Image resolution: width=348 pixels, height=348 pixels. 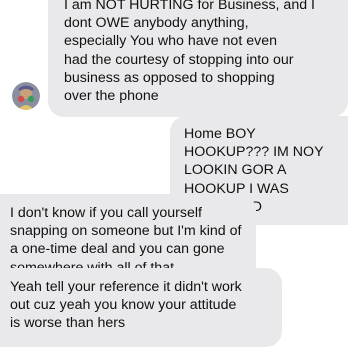 What do you see at coordinates (26, 96) in the screenshot?
I see `contact-avatar-icon` at bounding box center [26, 96].